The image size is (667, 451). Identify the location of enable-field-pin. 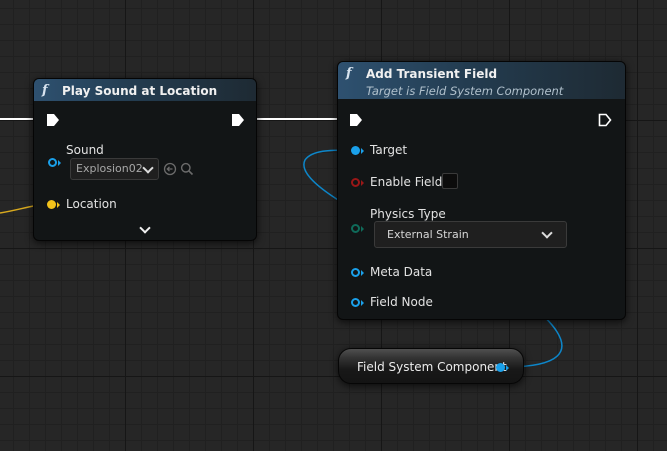
(355, 182).